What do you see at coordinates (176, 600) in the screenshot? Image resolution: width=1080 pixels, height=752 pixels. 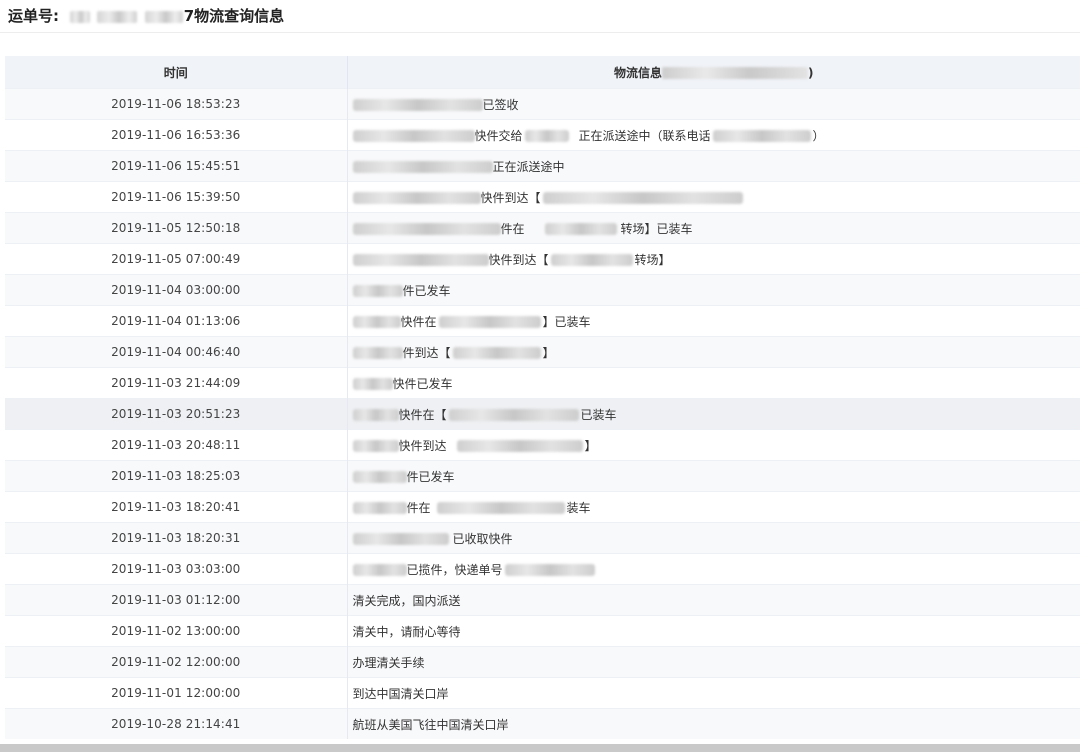 I see `row-time: 2019-11-03 01:12:00` at bounding box center [176, 600].